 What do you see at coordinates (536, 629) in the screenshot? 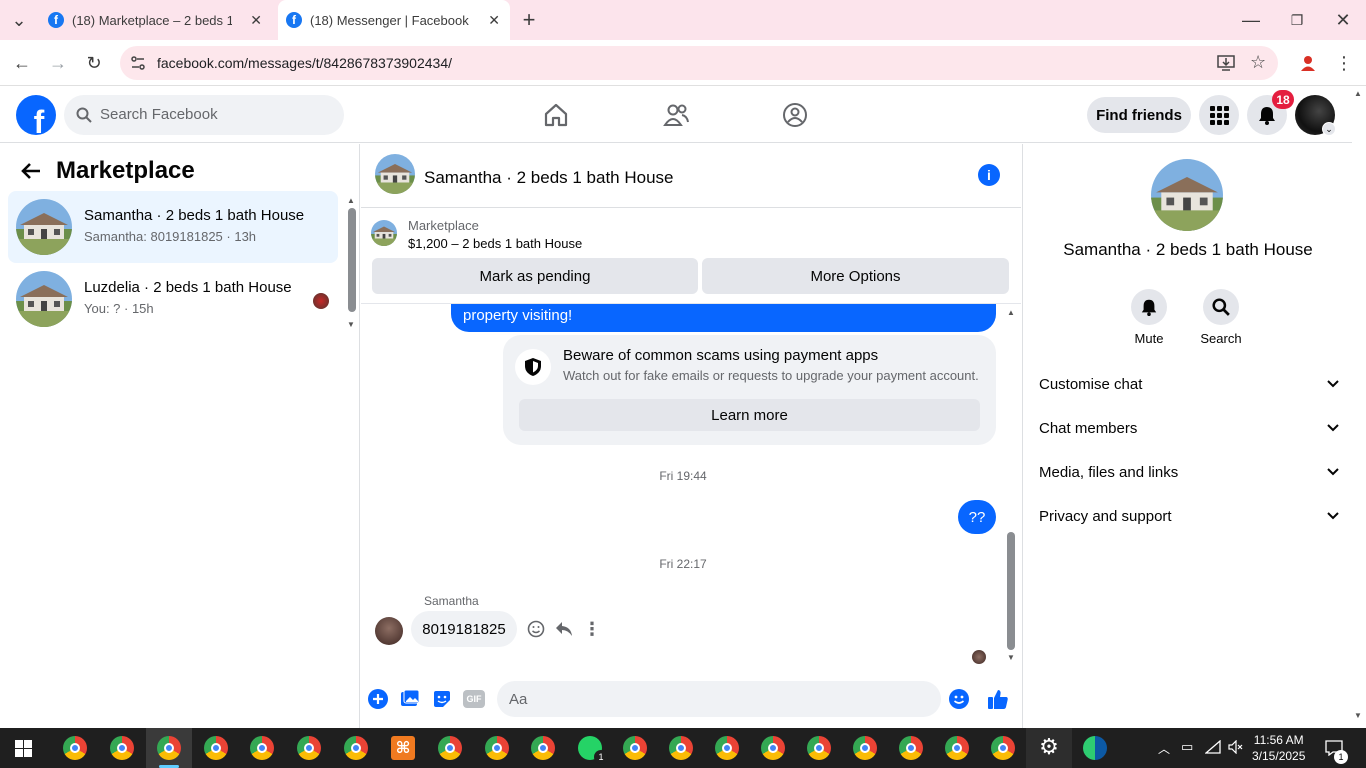
I see `react-icon` at bounding box center [536, 629].